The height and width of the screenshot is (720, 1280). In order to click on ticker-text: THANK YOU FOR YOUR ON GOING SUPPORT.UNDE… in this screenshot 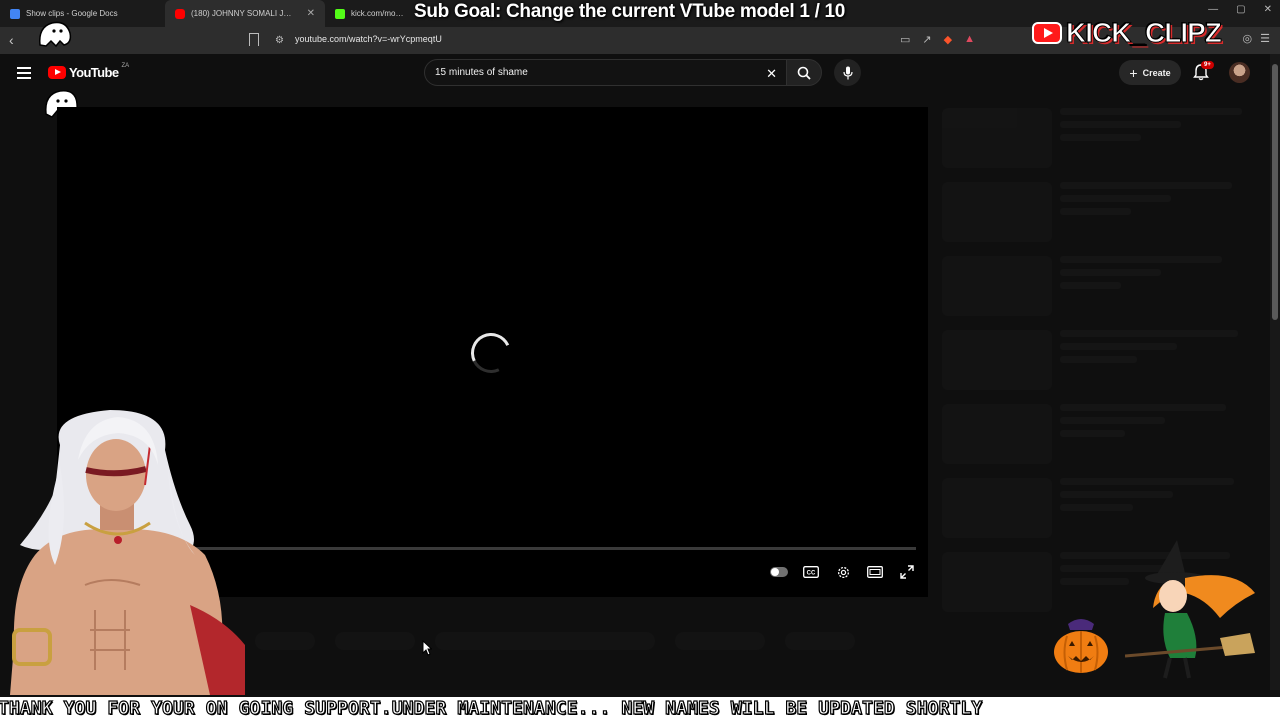, I will do `click(491, 708)`.